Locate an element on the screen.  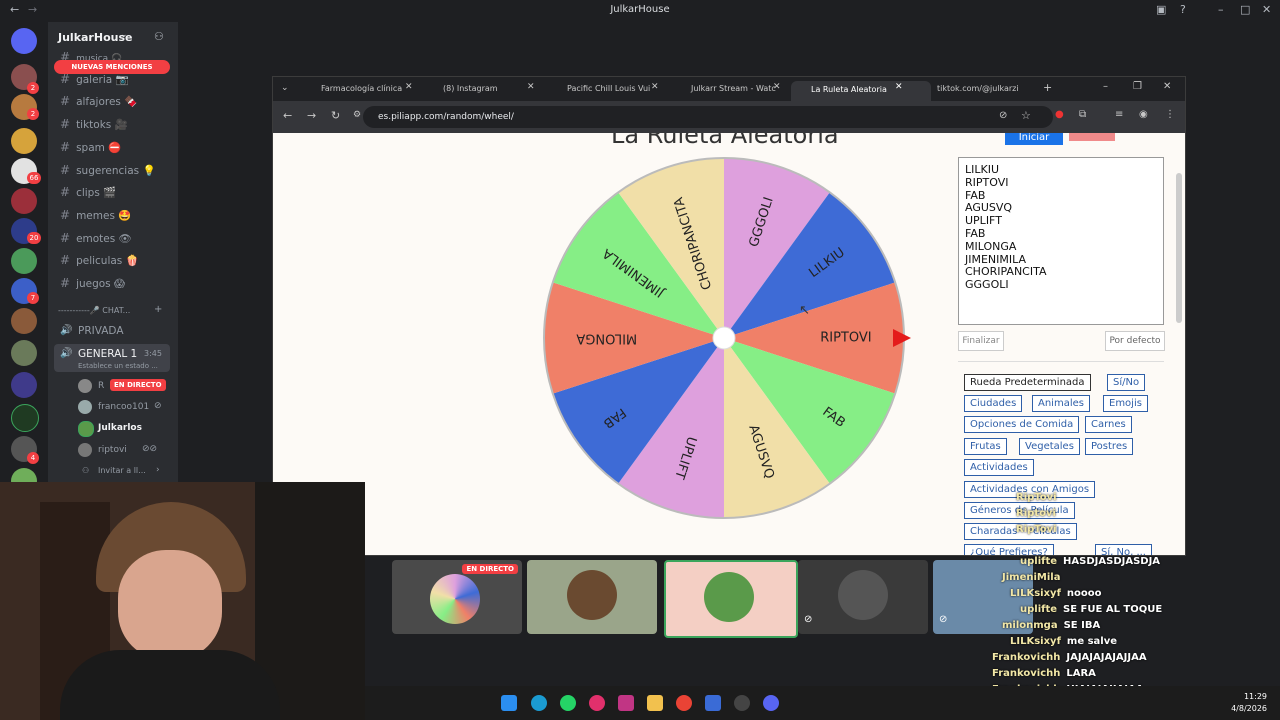
channel-item: # alfajores 🍫 is located at coordinates (98, 101).